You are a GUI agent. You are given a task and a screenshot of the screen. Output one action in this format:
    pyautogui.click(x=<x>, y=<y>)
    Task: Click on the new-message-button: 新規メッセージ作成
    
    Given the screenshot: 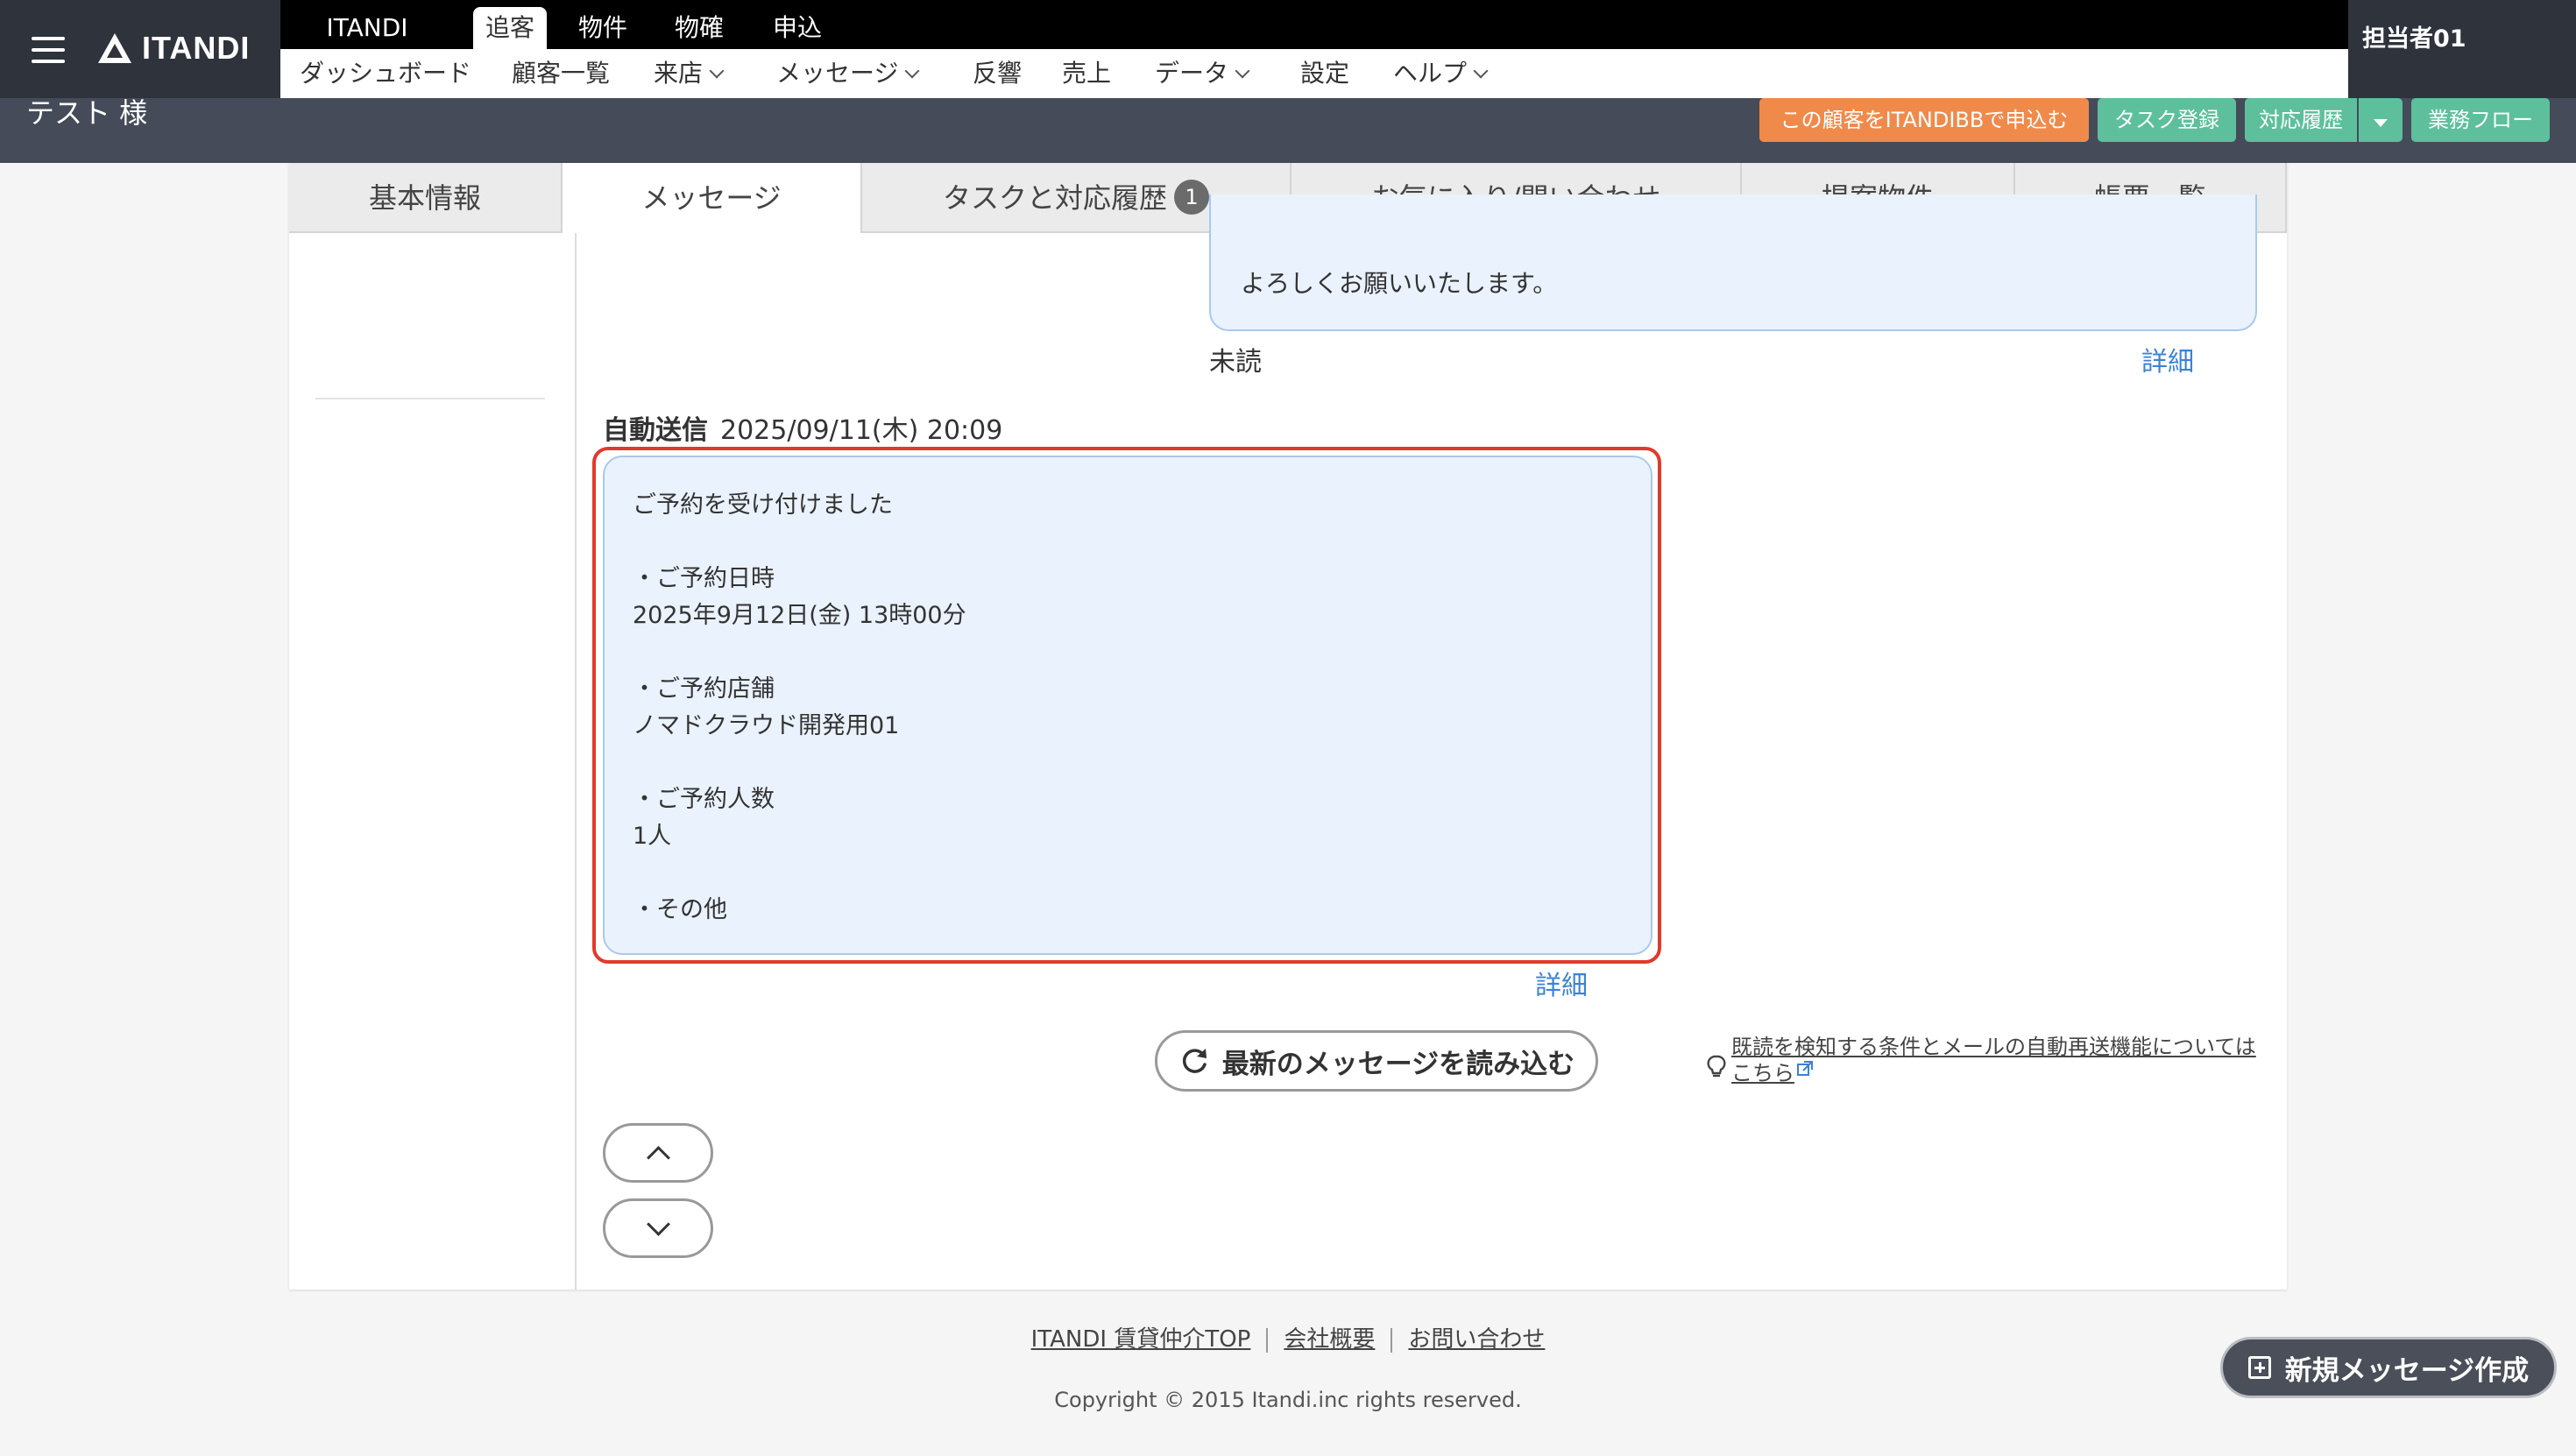 What is the action you would take?
    pyautogui.click(x=2388, y=1367)
    